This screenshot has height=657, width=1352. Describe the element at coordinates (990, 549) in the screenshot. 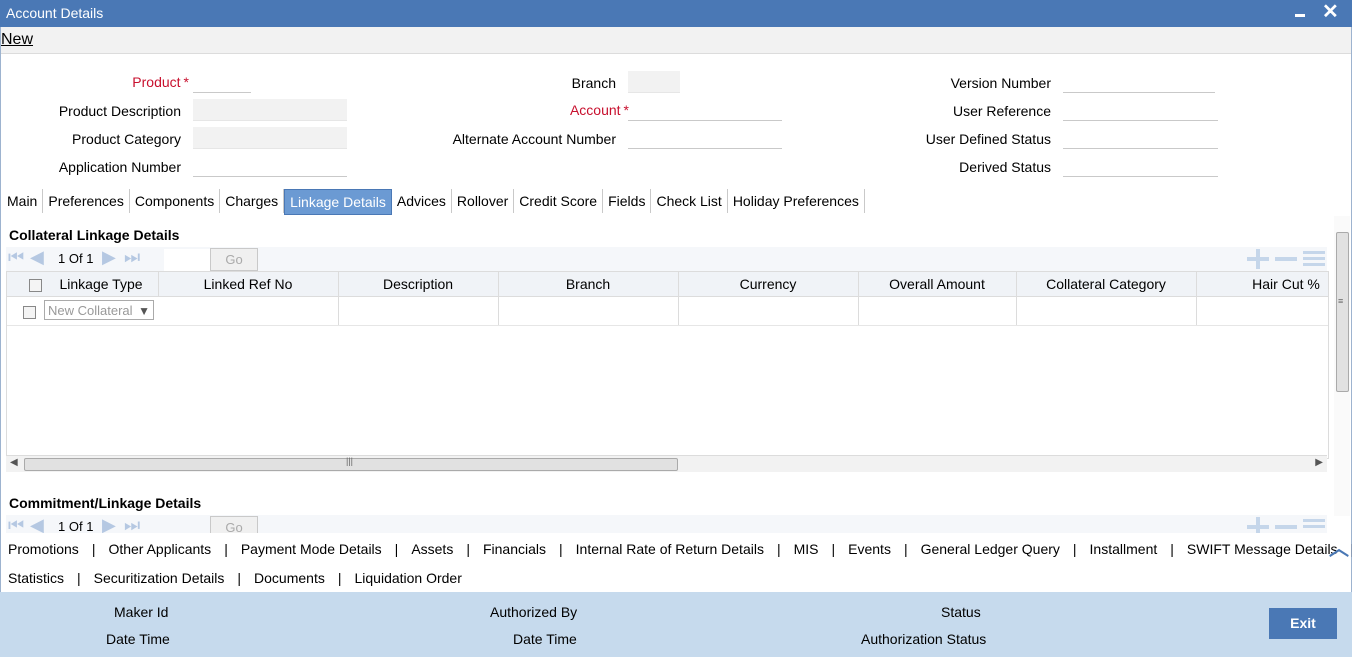

I see `link-general-ledger-query: General Ledger Query` at that location.